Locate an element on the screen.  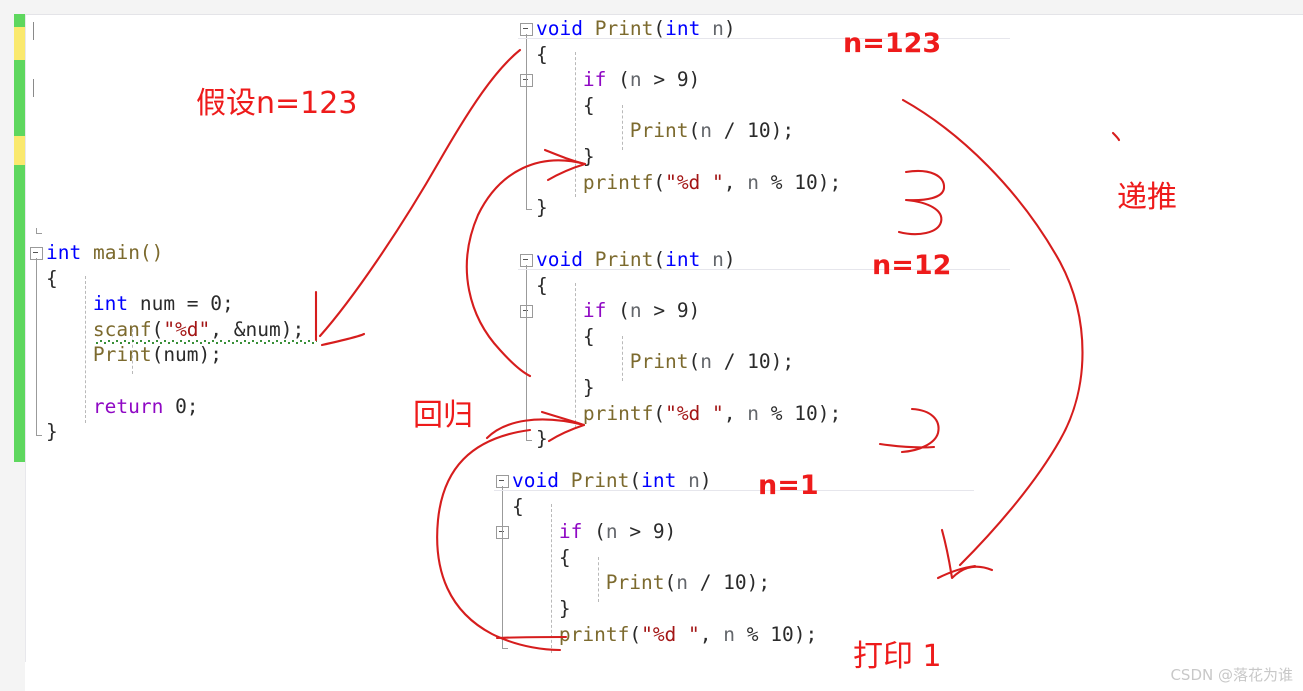
code-line: return 0; is located at coordinates (146, 407).